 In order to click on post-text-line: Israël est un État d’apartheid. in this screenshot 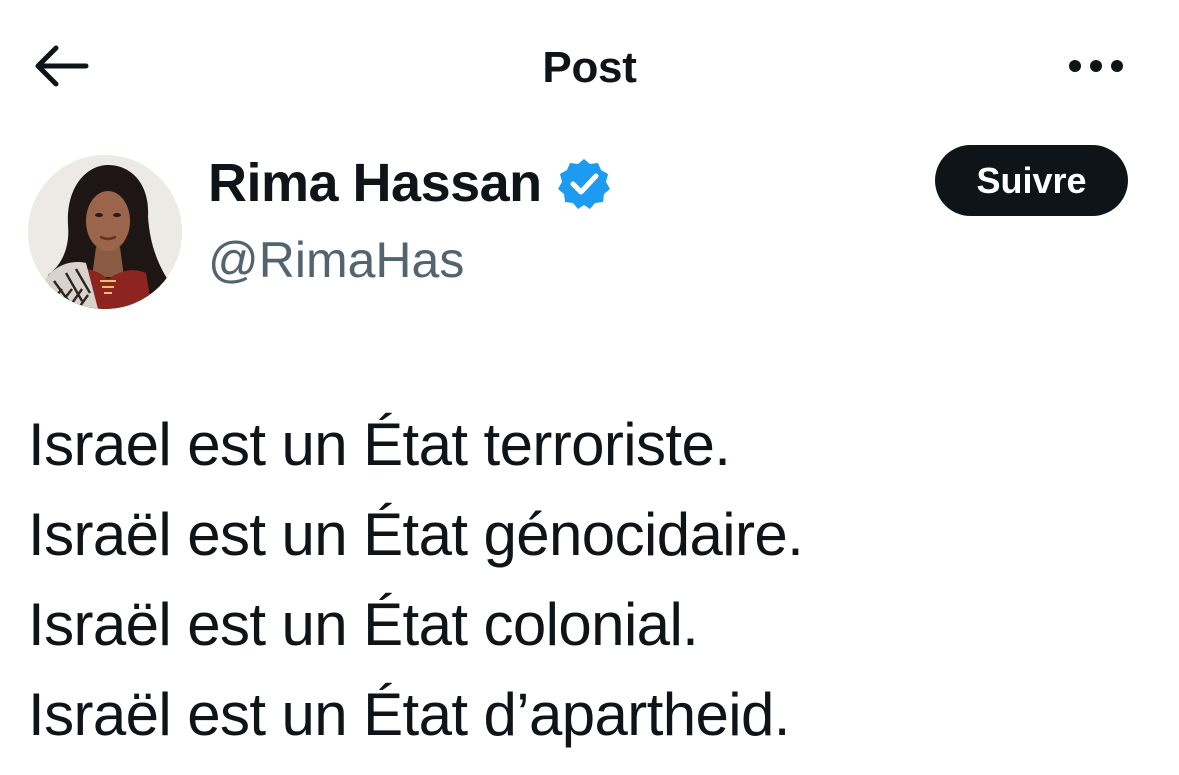, I will do `click(409, 714)`.